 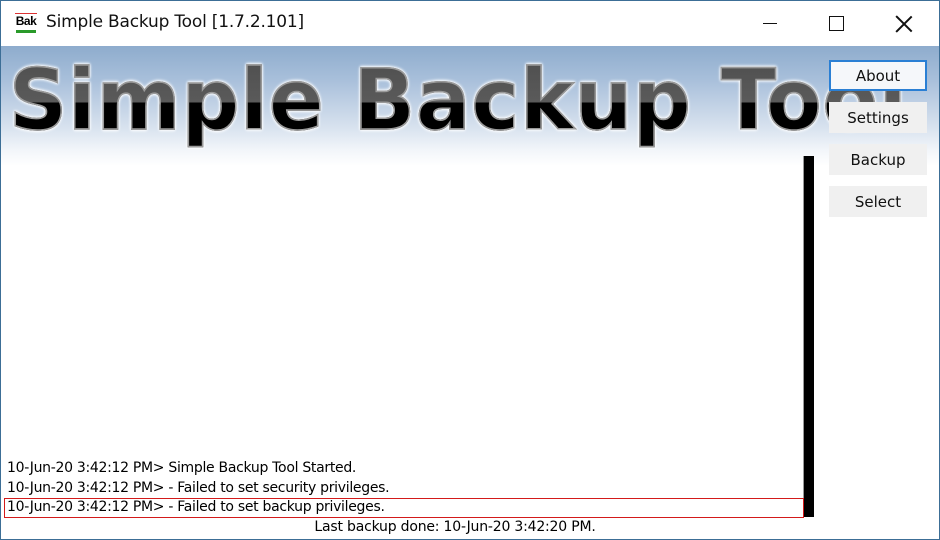 I want to click on minimize-button, so click(x=770, y=23).